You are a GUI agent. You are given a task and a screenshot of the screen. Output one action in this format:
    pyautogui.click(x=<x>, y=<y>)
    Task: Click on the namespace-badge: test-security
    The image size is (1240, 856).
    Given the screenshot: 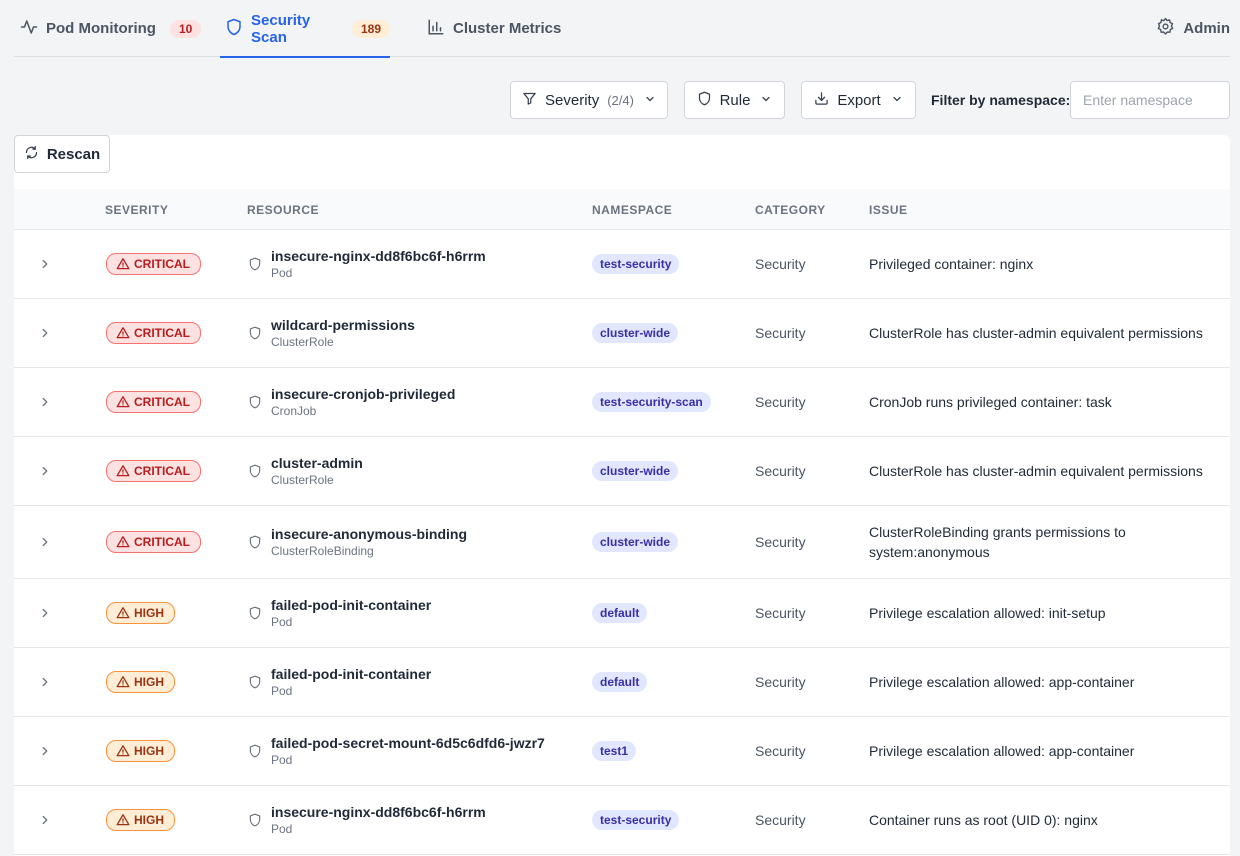 What is the action you would take?
    pyautogui.click(x=636, y=820)
    